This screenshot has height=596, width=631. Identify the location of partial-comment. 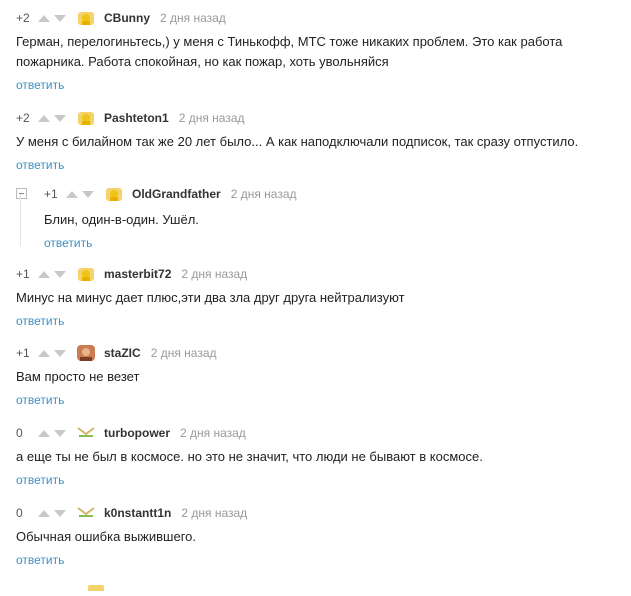
(61, 587).